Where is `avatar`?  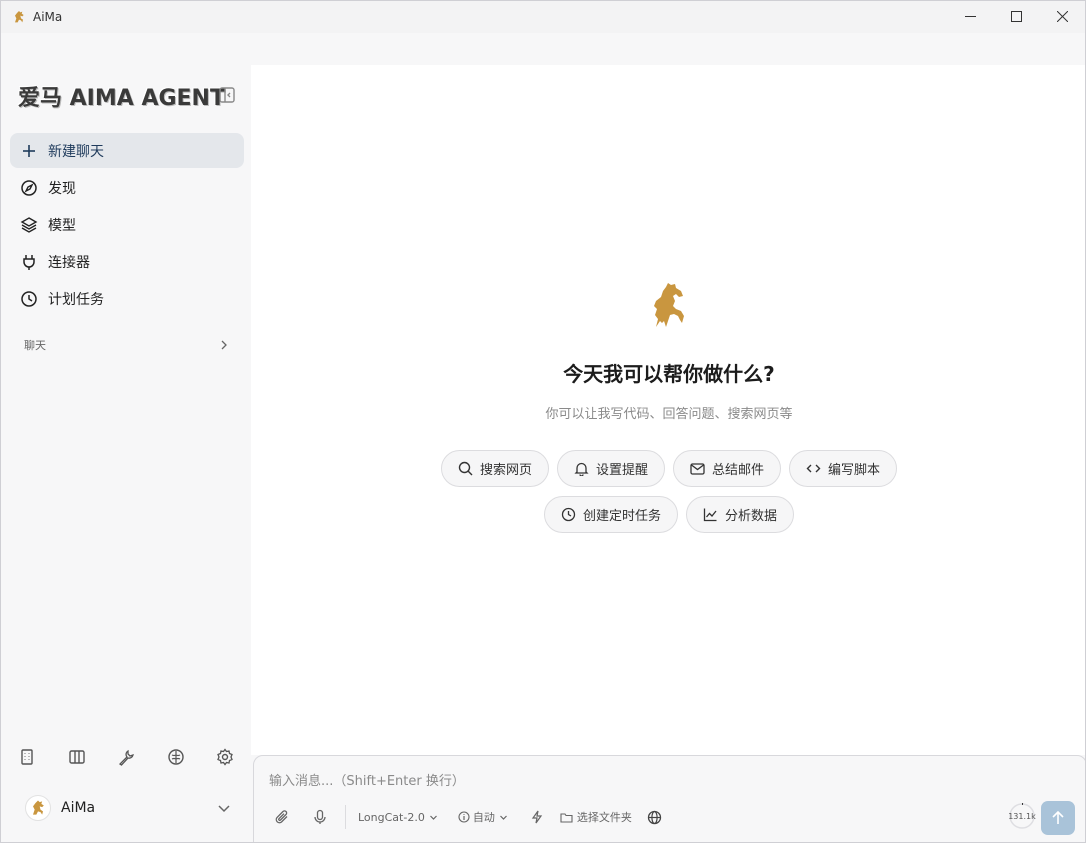 avatar is located at coordinates (38, 808).